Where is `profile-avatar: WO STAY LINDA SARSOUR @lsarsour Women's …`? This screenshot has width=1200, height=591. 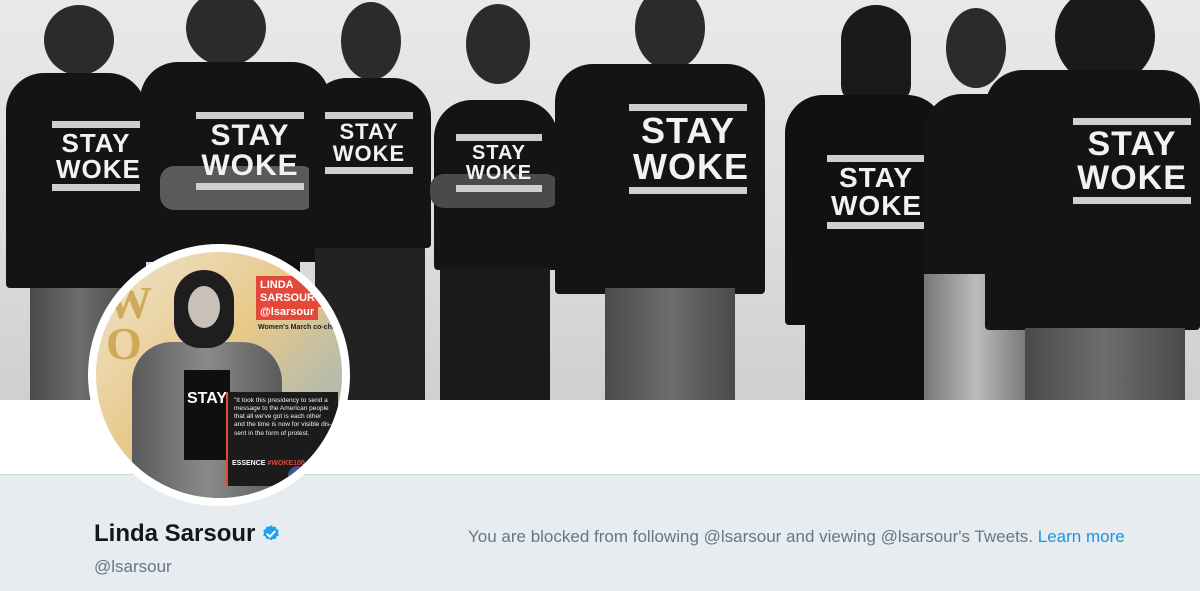
profile-avatar: WO STAY LINDA SARSOUR @lsarsour Women's … is located at coordinates (219, 375).